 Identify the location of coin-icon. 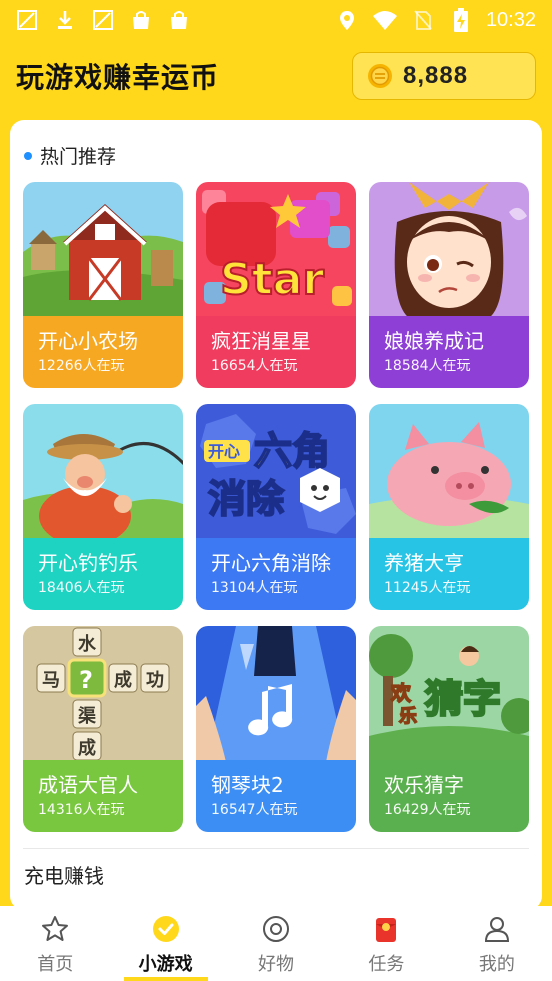
(380, 76).